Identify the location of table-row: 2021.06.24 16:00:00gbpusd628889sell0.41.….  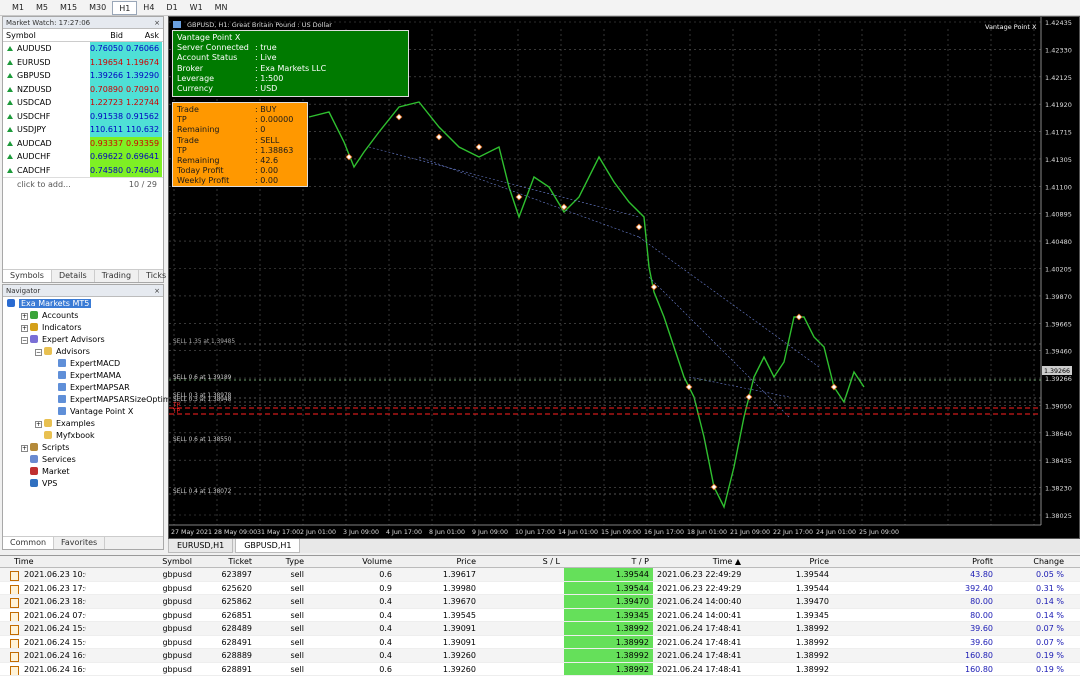
(540, 656).